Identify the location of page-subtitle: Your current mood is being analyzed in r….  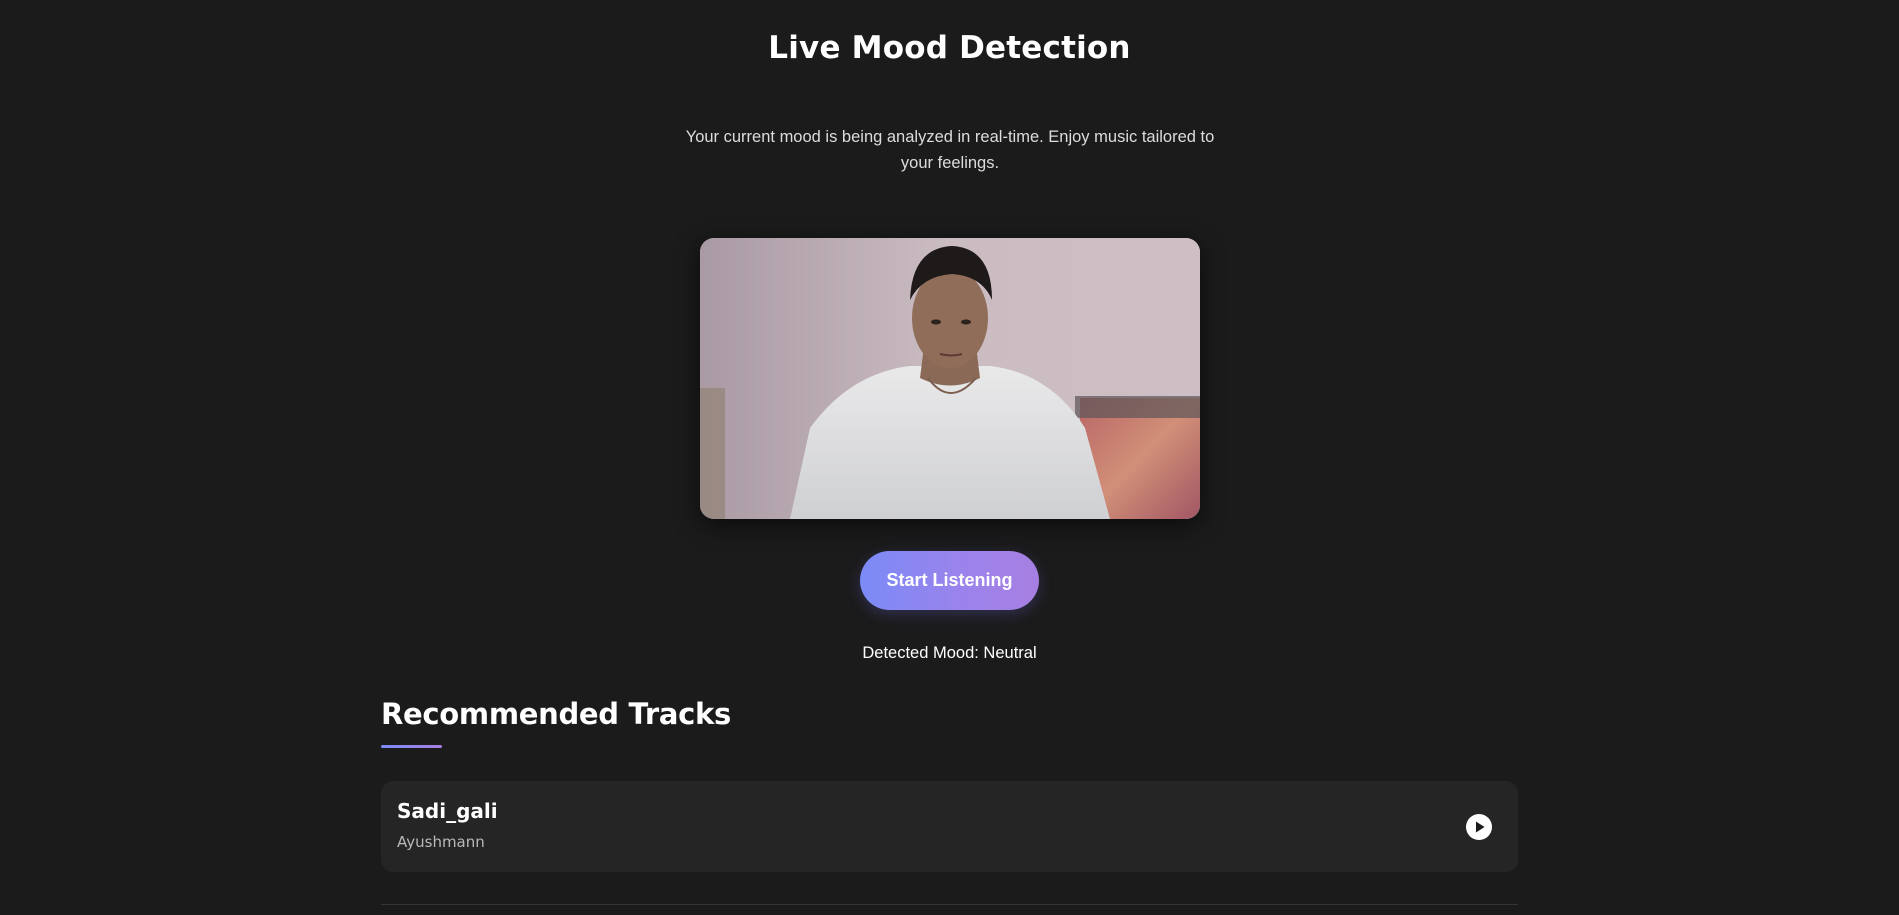
(950, 150).